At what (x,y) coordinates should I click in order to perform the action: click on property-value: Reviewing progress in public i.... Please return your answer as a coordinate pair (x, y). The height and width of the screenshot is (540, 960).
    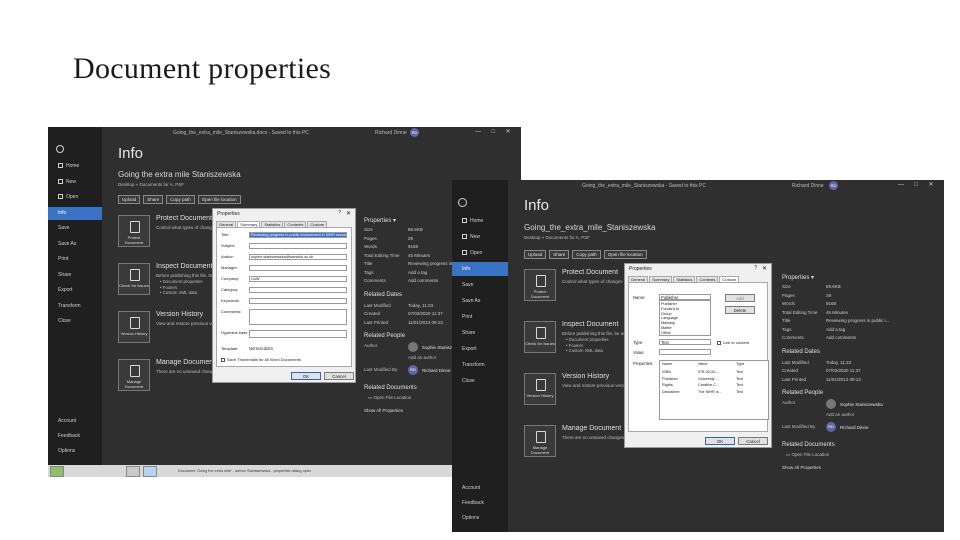
    Looking at the image, I should click on (857, 320).